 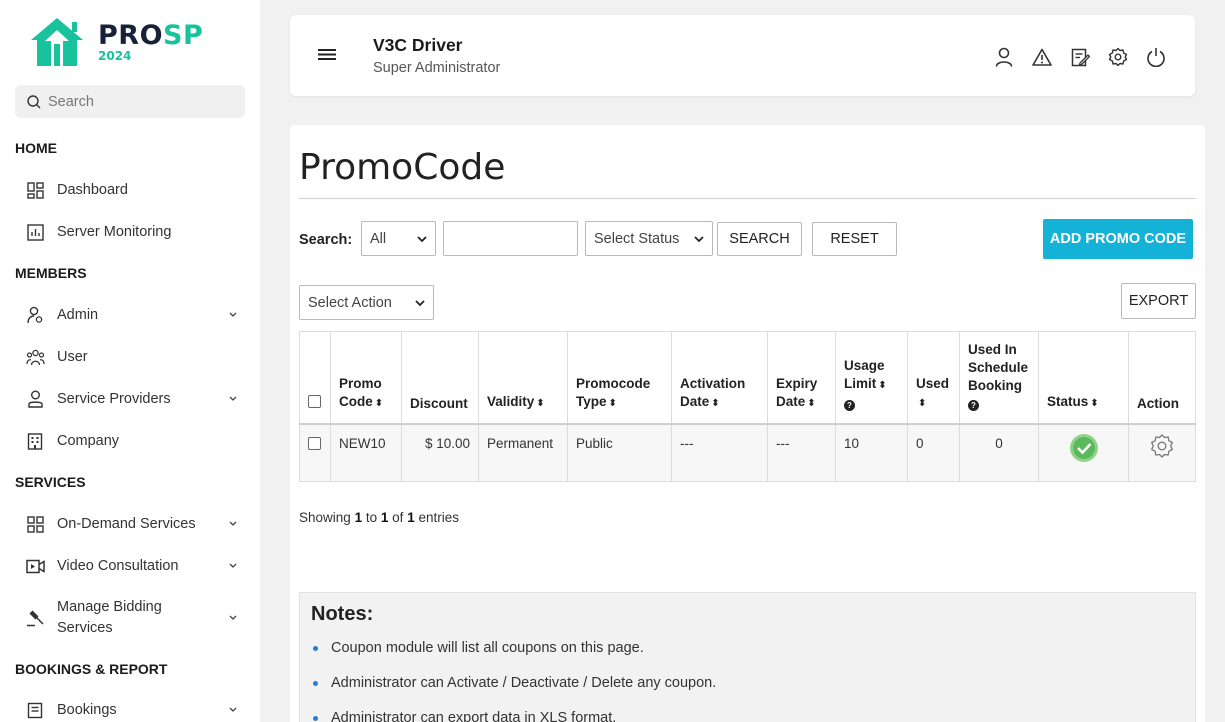 What do you see at coordinates (35, 399) in the screenshot?
I see `provider-icon` at bounding box center [35, 399].